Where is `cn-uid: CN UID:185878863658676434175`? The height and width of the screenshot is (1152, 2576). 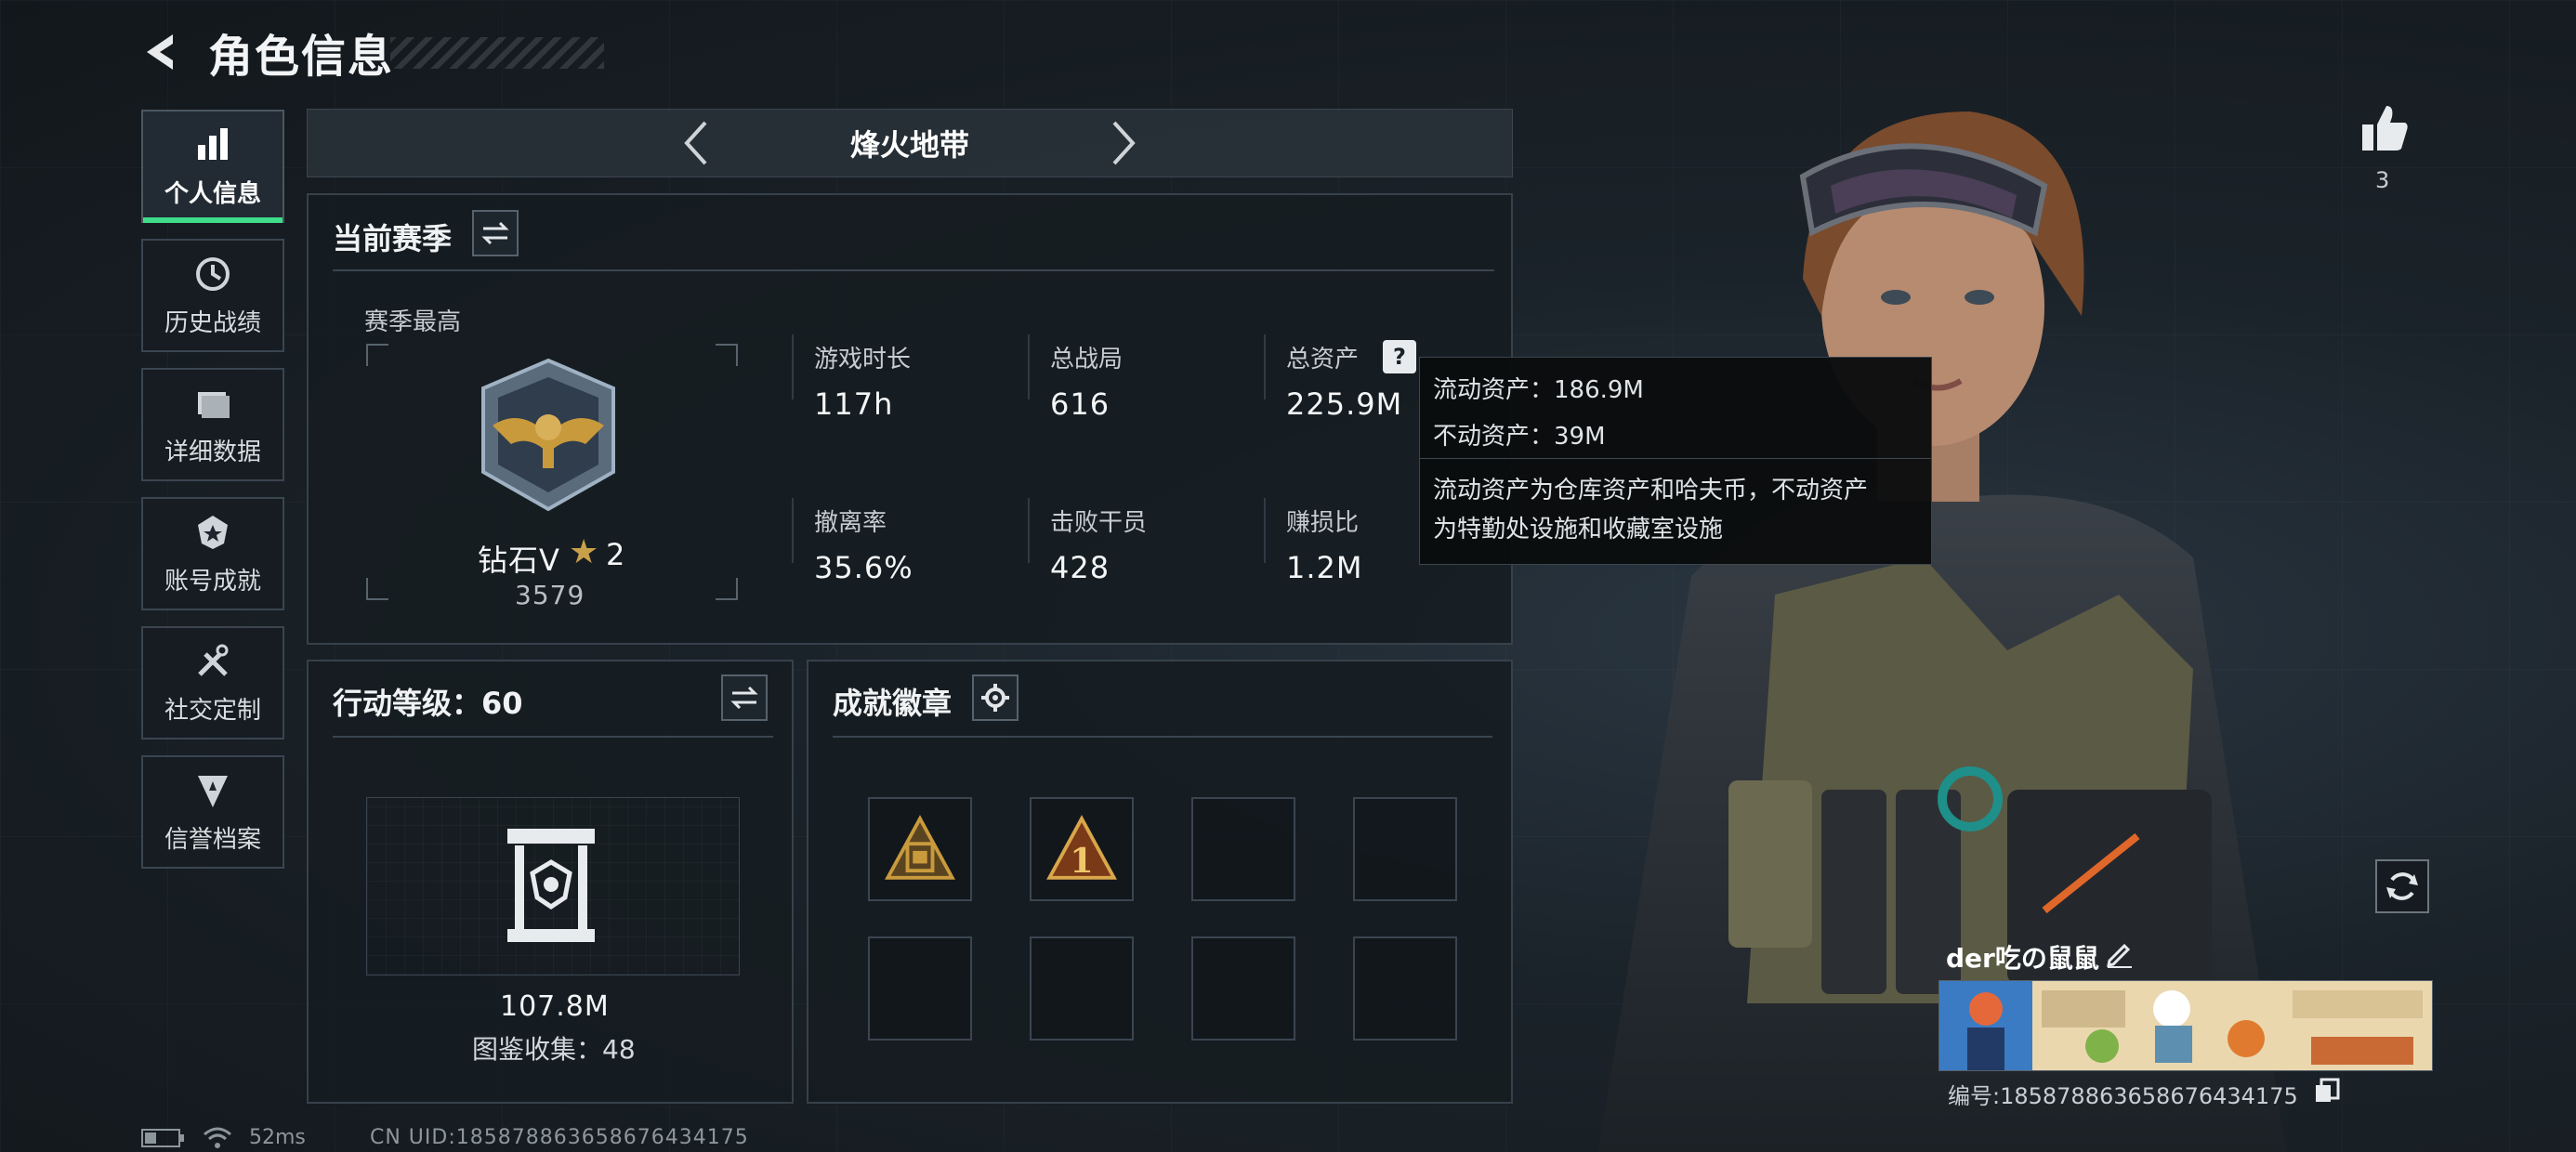 cn-uid: CN UID:185878863658676434175 is located at coordinates (559, 1137).